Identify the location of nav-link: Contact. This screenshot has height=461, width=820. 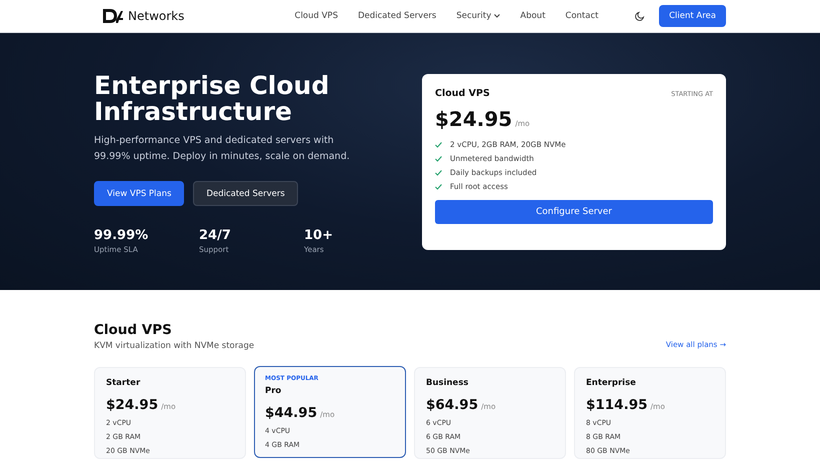
(581, 16).